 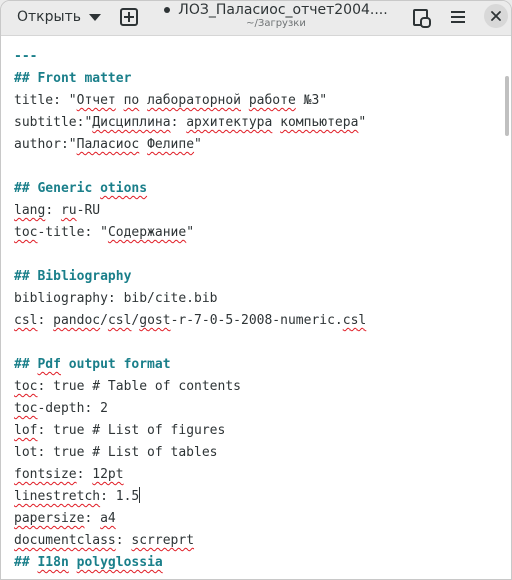 I want to click on editor-line: ## Bibliography, so click(x=259, y=277).